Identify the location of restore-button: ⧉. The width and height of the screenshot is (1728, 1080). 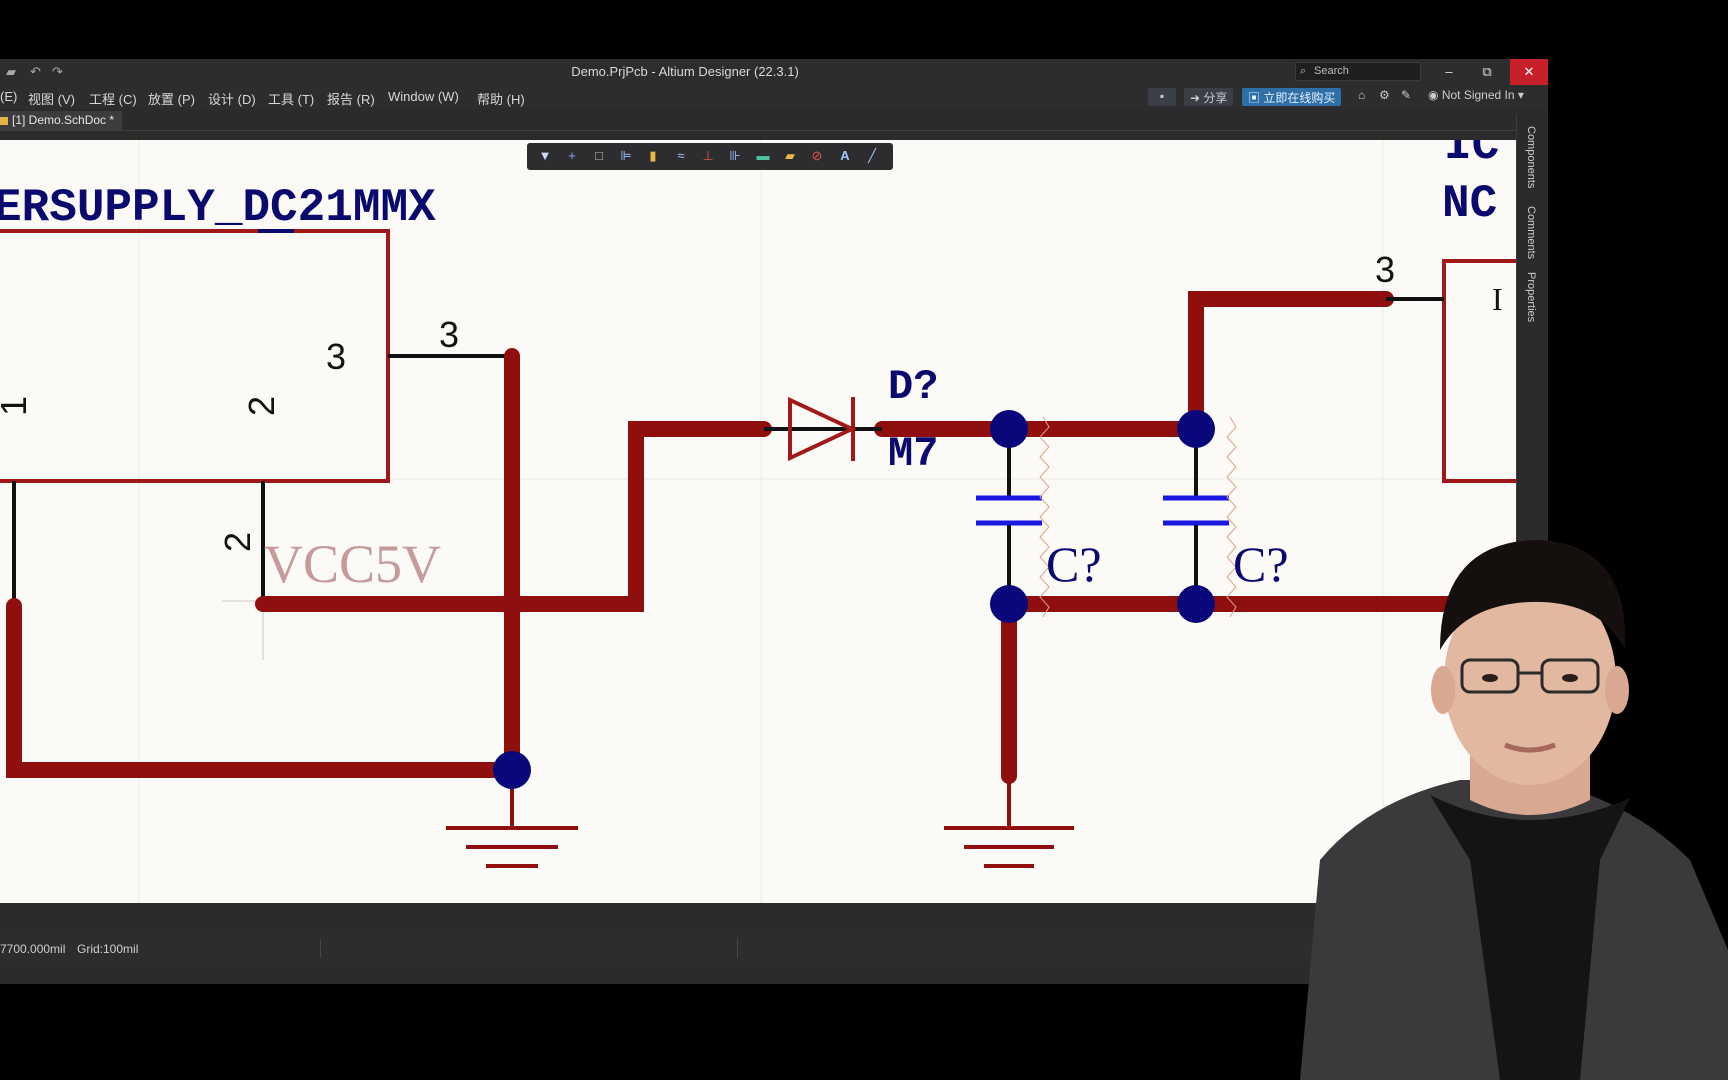
(1487, 72).